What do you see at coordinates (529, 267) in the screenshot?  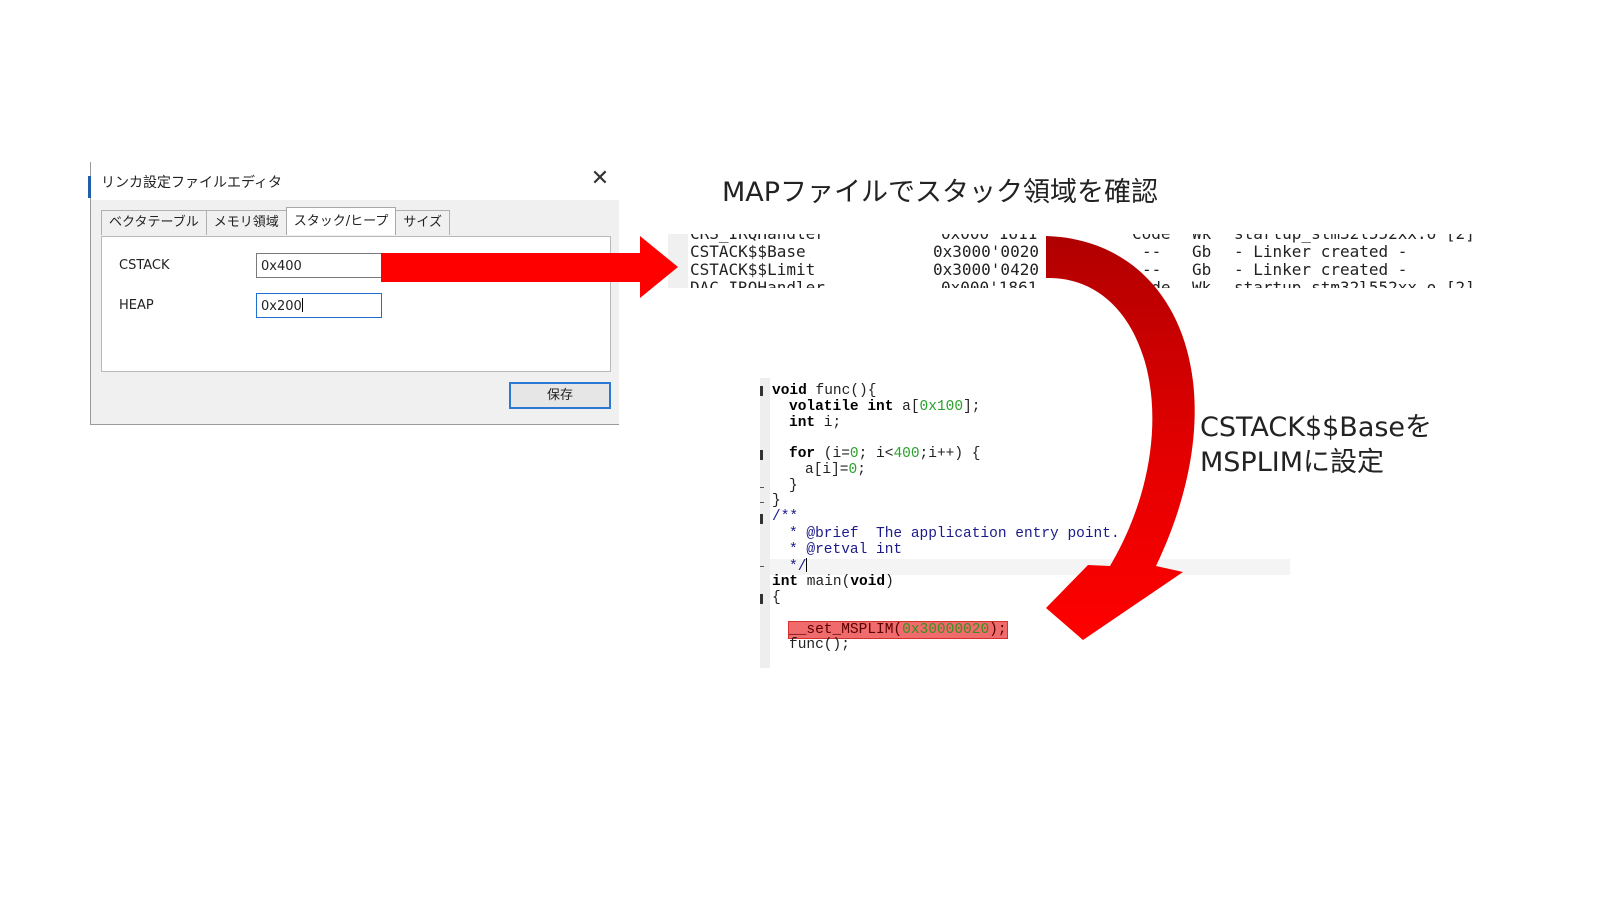 I see `right-arrow` at bounding box center [529, 267].